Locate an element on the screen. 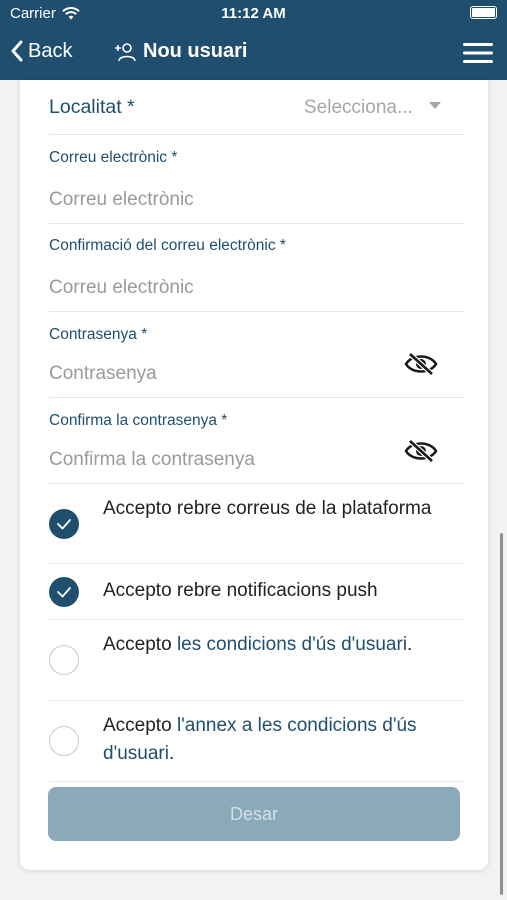  accept-push-option: Accepto rebre notificacions push is located at coordinates (256, 591).